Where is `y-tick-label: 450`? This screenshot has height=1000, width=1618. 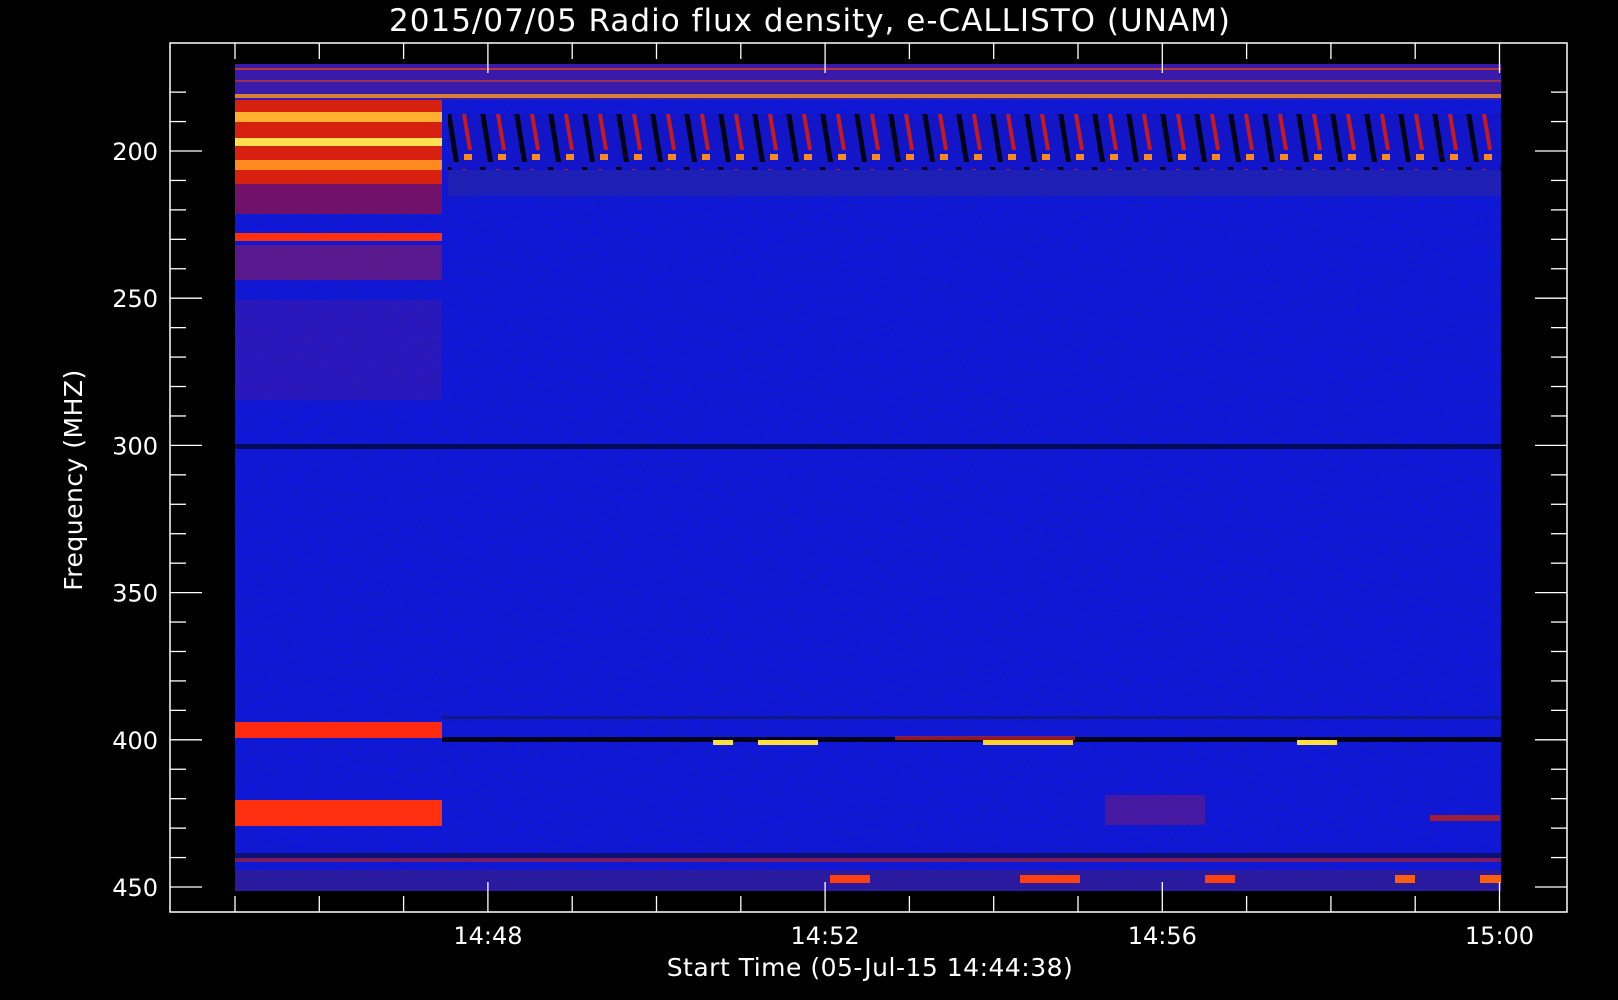 y-tick-label: 450 is located at coordinates (135, 888).